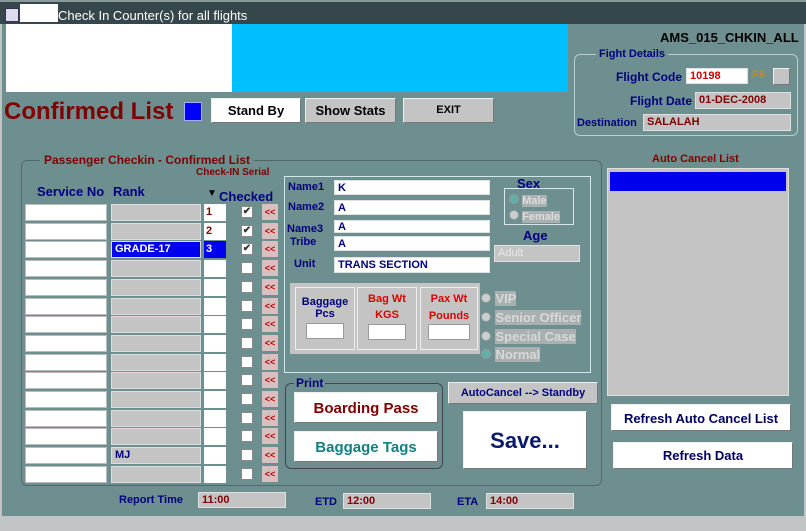  What do you see at coordinates (698, 282) in the screenshot?
I see `auto-cancel-list` at bounding box center [698, 282].